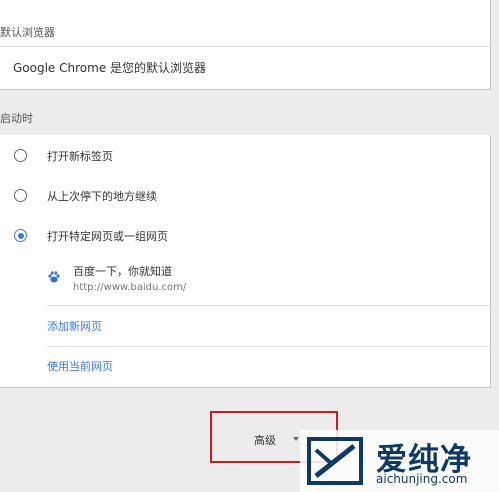 The image size is (499, 492). I want to click on baidu-paw-icon, so click(54, 277).